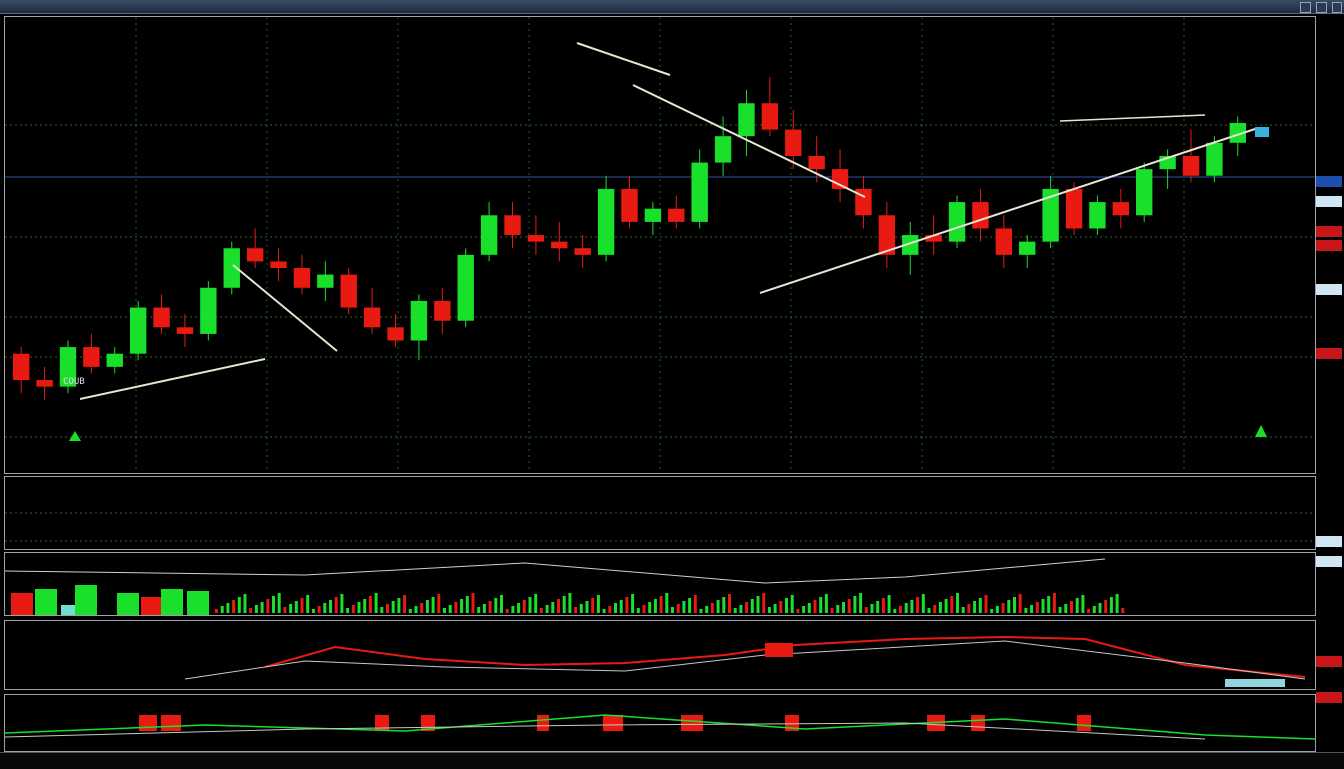  Describe the element at coordinates (1337, 7) in the screenshot. I see `close-button` at that location.